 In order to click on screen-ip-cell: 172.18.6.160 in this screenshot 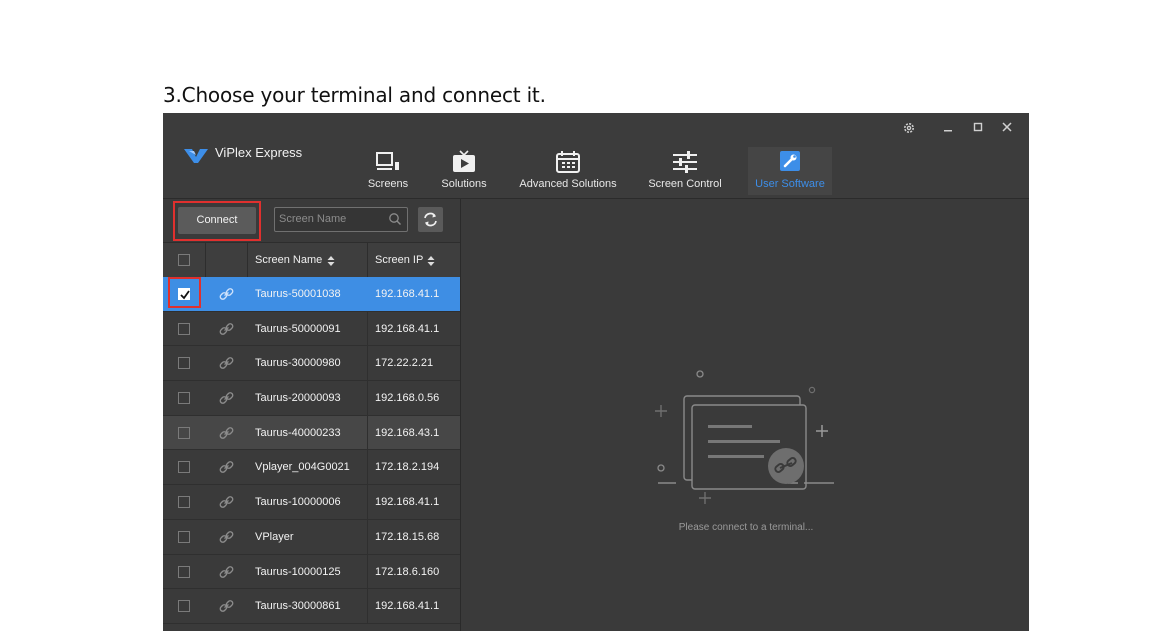, I will do `click(407, 571)`.